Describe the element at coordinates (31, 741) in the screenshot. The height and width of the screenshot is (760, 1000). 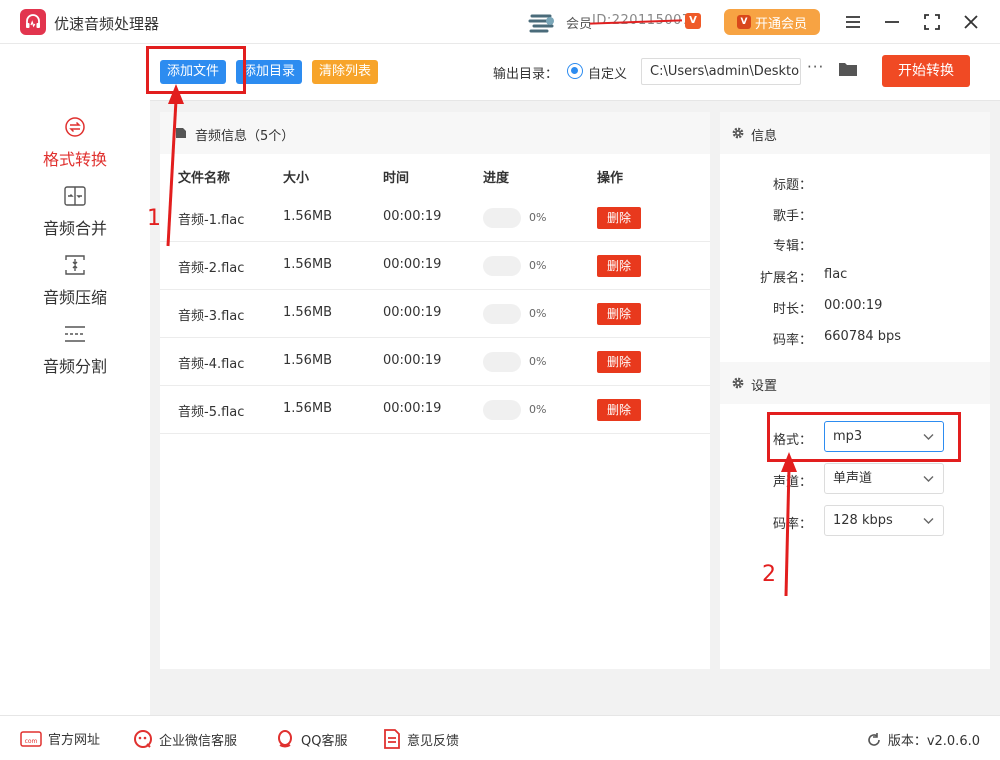
I see `svg-text: com` at that location.